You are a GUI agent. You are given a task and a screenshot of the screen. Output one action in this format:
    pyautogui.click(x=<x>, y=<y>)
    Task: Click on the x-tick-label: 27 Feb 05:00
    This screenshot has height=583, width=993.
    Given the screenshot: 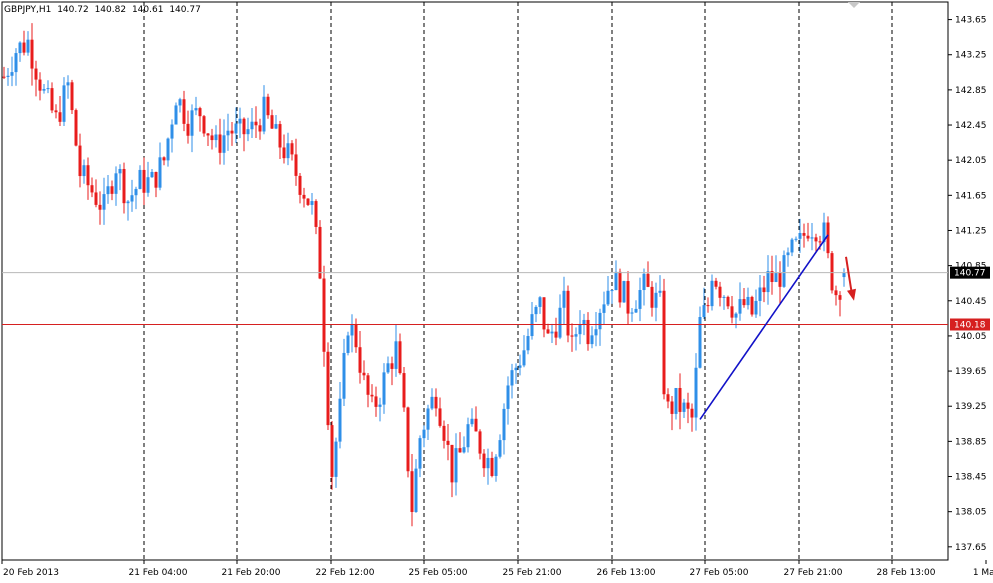 What is the action you would take?
    pyautogui.click(x=718, y=573)
    